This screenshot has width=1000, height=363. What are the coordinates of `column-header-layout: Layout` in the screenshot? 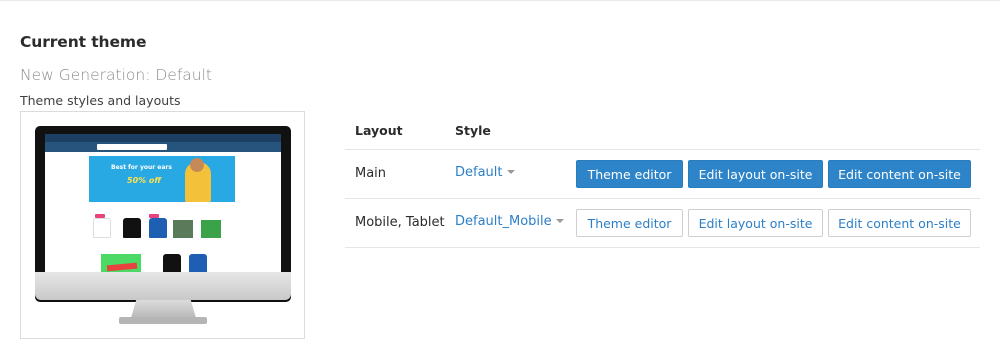 It's located at (379, 130).